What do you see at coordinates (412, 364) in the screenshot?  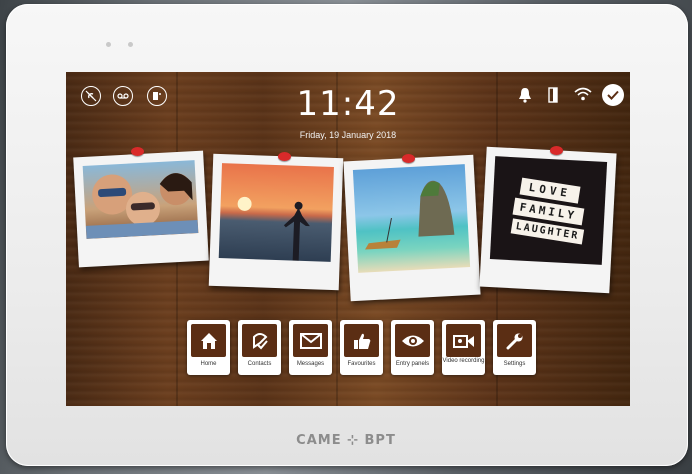 I see `menu-label: Entry panels` at bounding box center [412, 364].